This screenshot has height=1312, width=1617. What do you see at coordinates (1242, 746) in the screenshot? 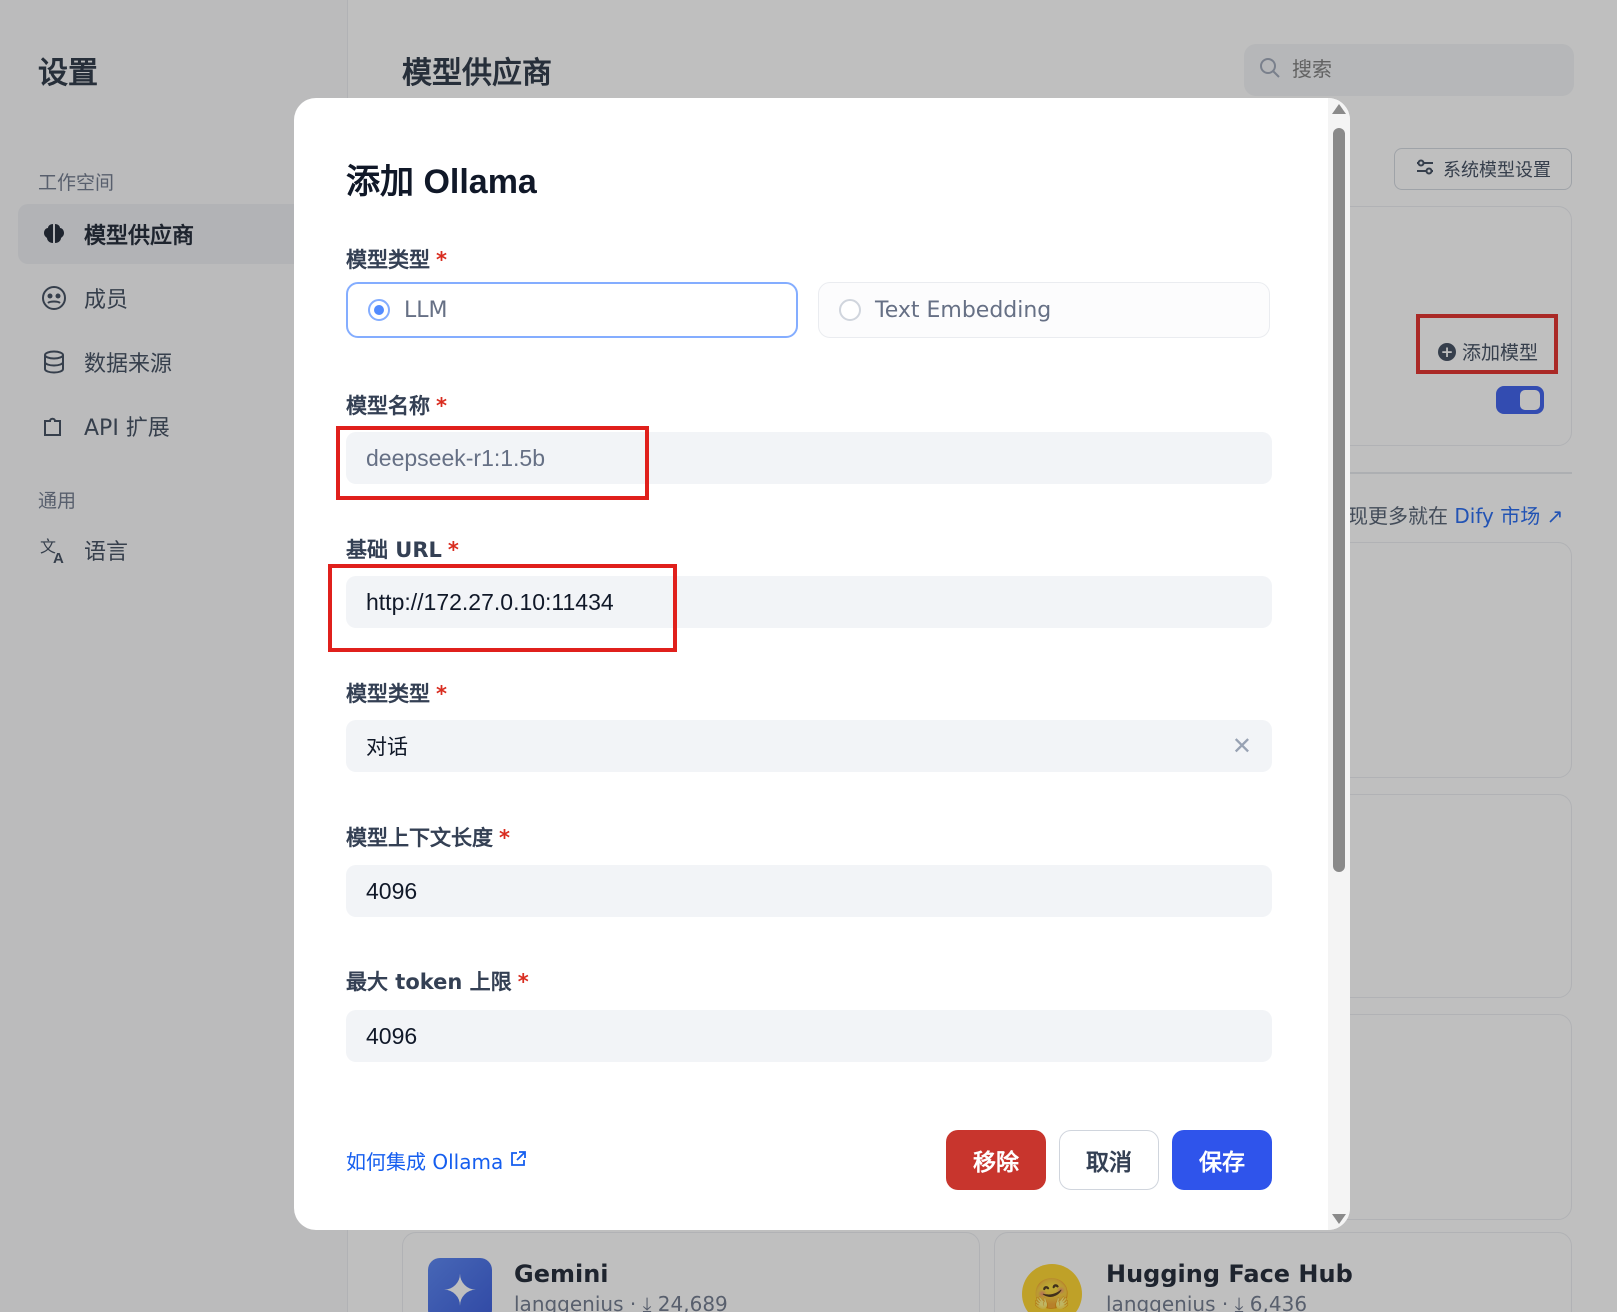
I see `clear-icon: ✕` at bounding box center [1242, 746].